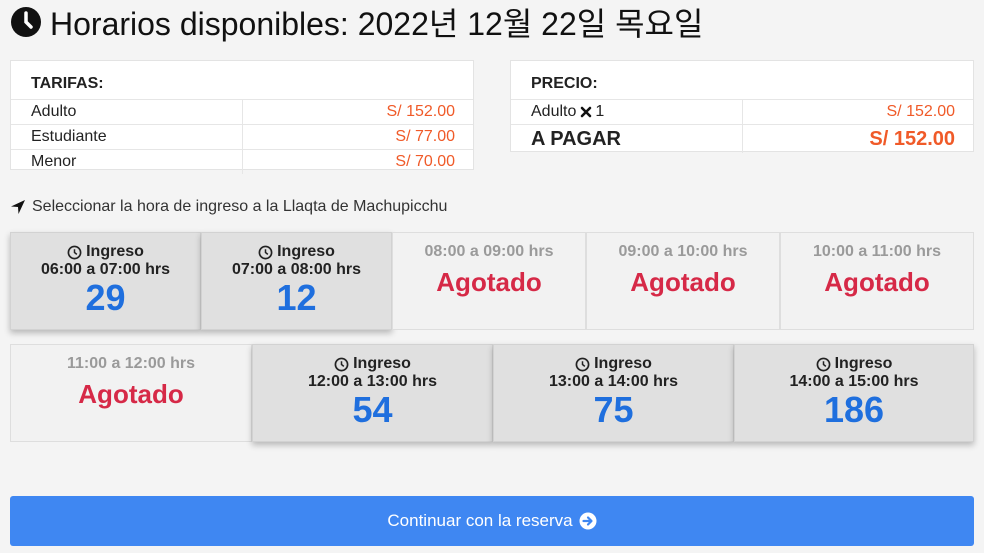 The image size is (984, 553). Describe the element at coordinates (127, 137) in the screenshot. I see `tarifa-label: Estudiante` at that location.